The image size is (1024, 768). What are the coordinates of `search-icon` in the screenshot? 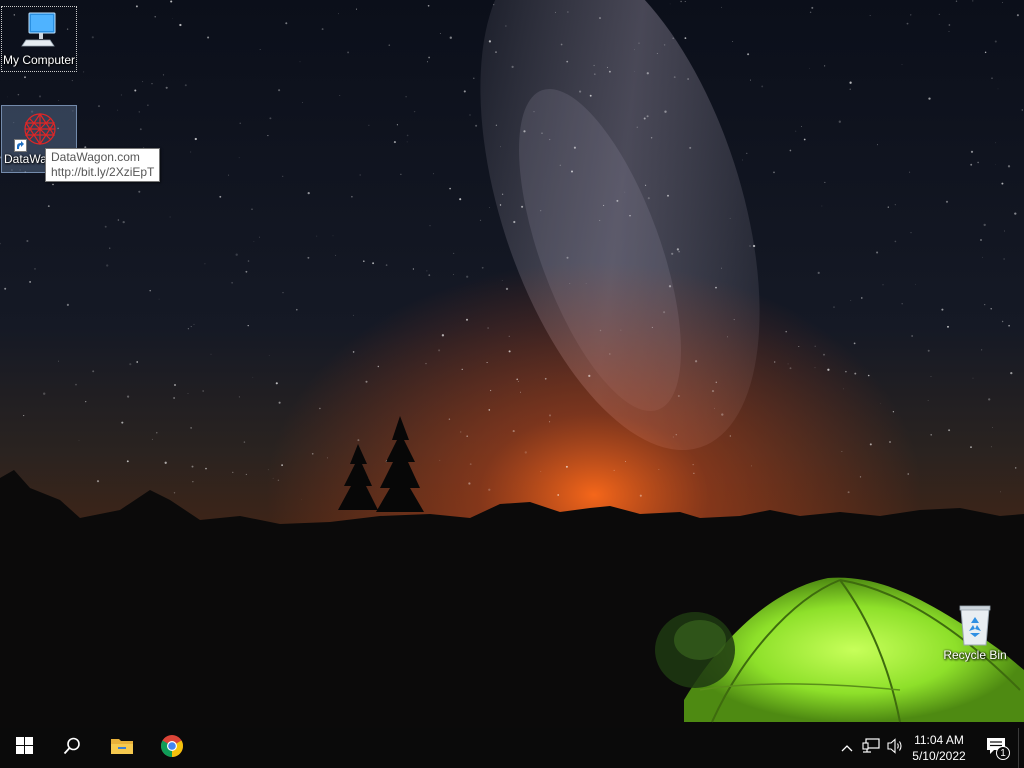 It's located at (72, 748).